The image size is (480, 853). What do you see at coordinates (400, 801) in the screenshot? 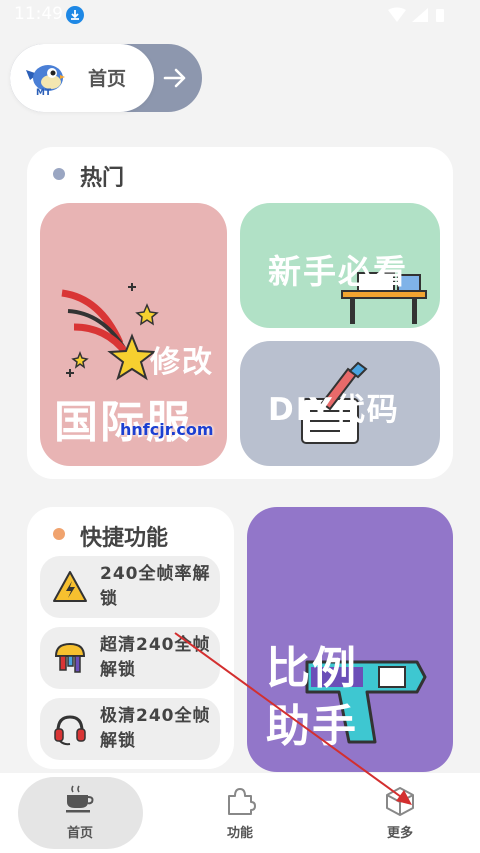
I see `cube-icon` at bounding box center [400, 801].